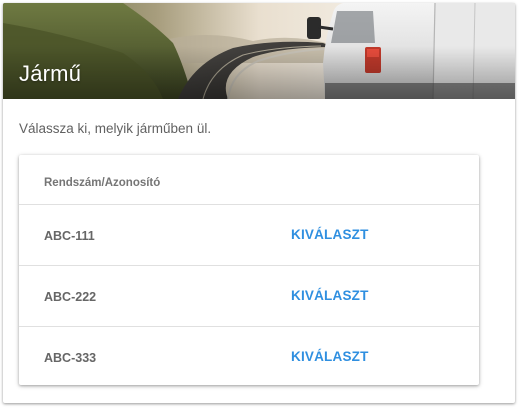  Describe the element at coordinates (70, 358) in the screenshot. I see `vehicle-id: ABC-333` at that location.